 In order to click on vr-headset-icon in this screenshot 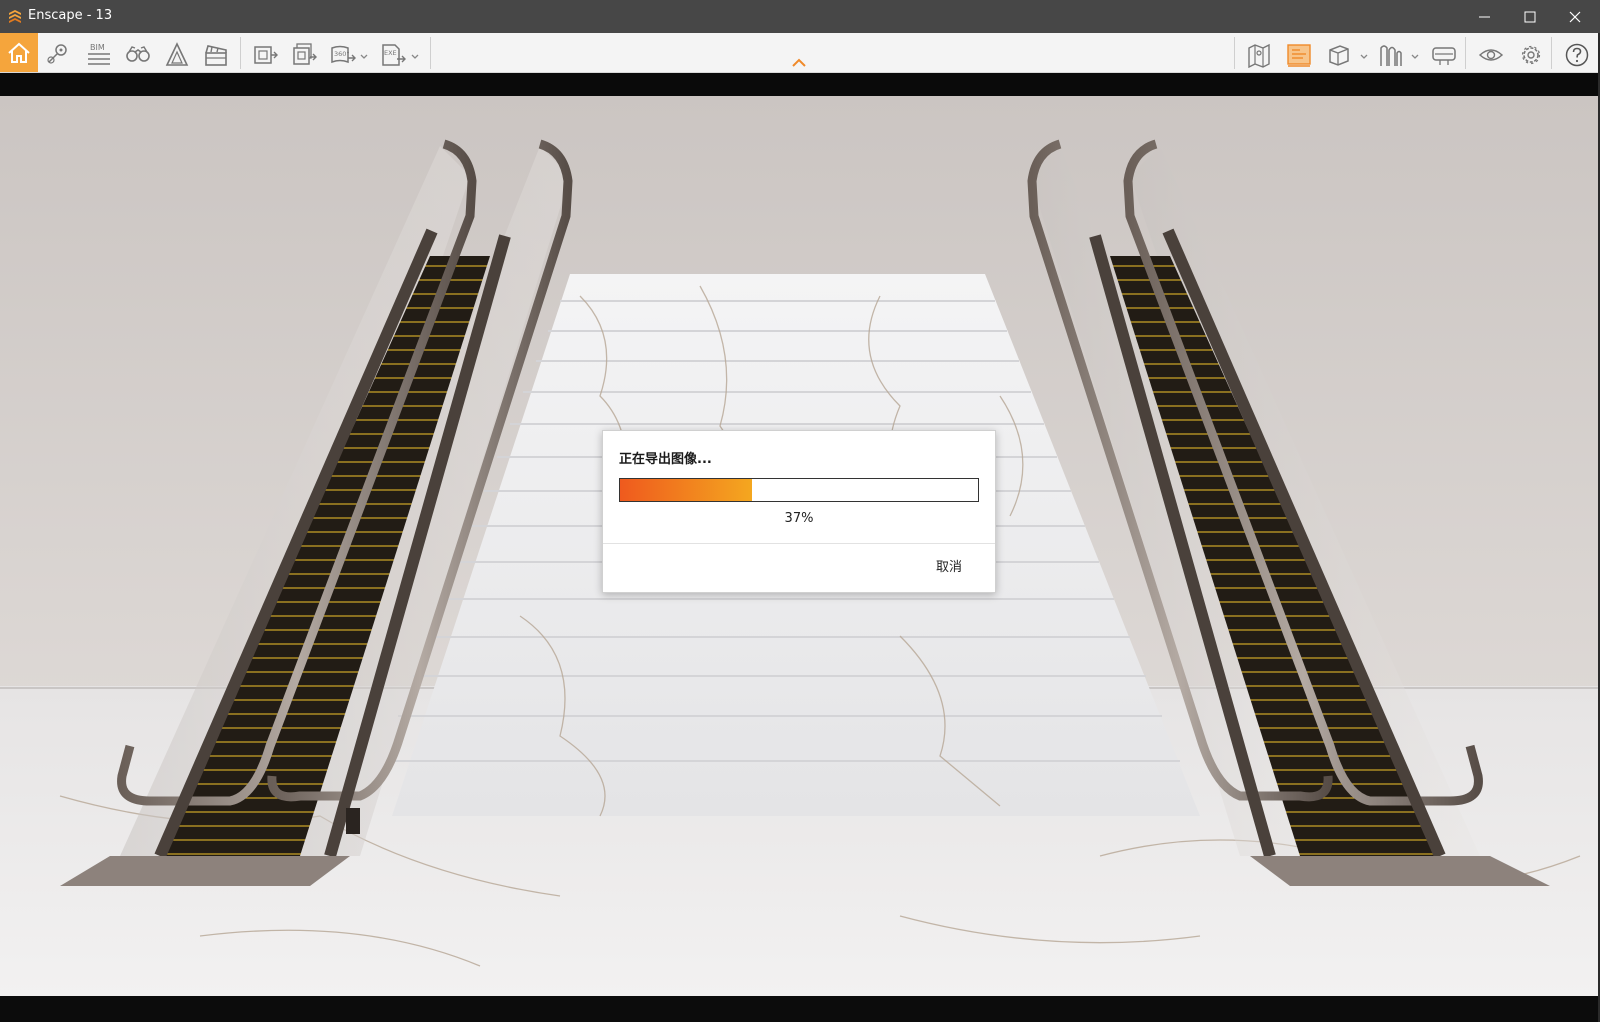, I will do `click(1444, 56)`.